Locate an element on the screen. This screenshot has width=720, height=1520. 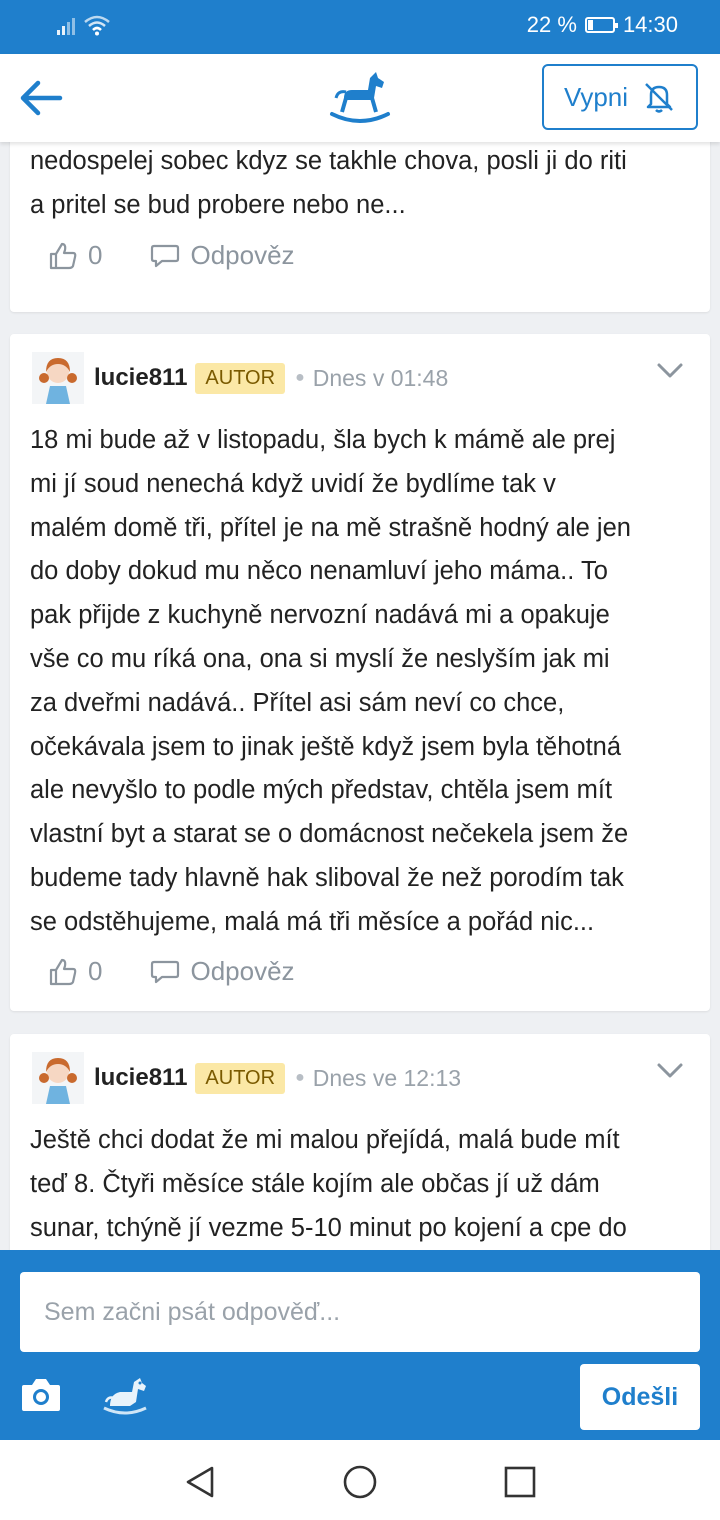
mute-notifications-button: Vypni is located at coordinates (620, 97).